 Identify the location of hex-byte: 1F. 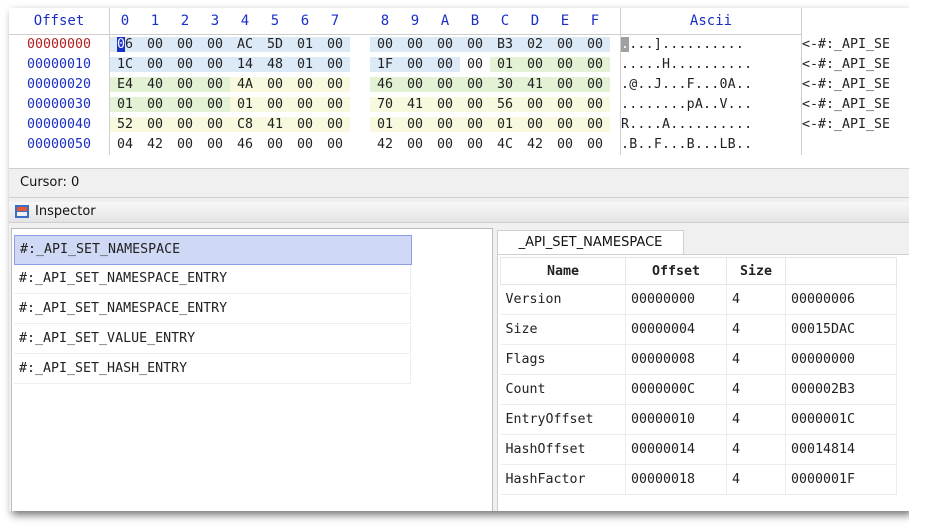
(385, 64).